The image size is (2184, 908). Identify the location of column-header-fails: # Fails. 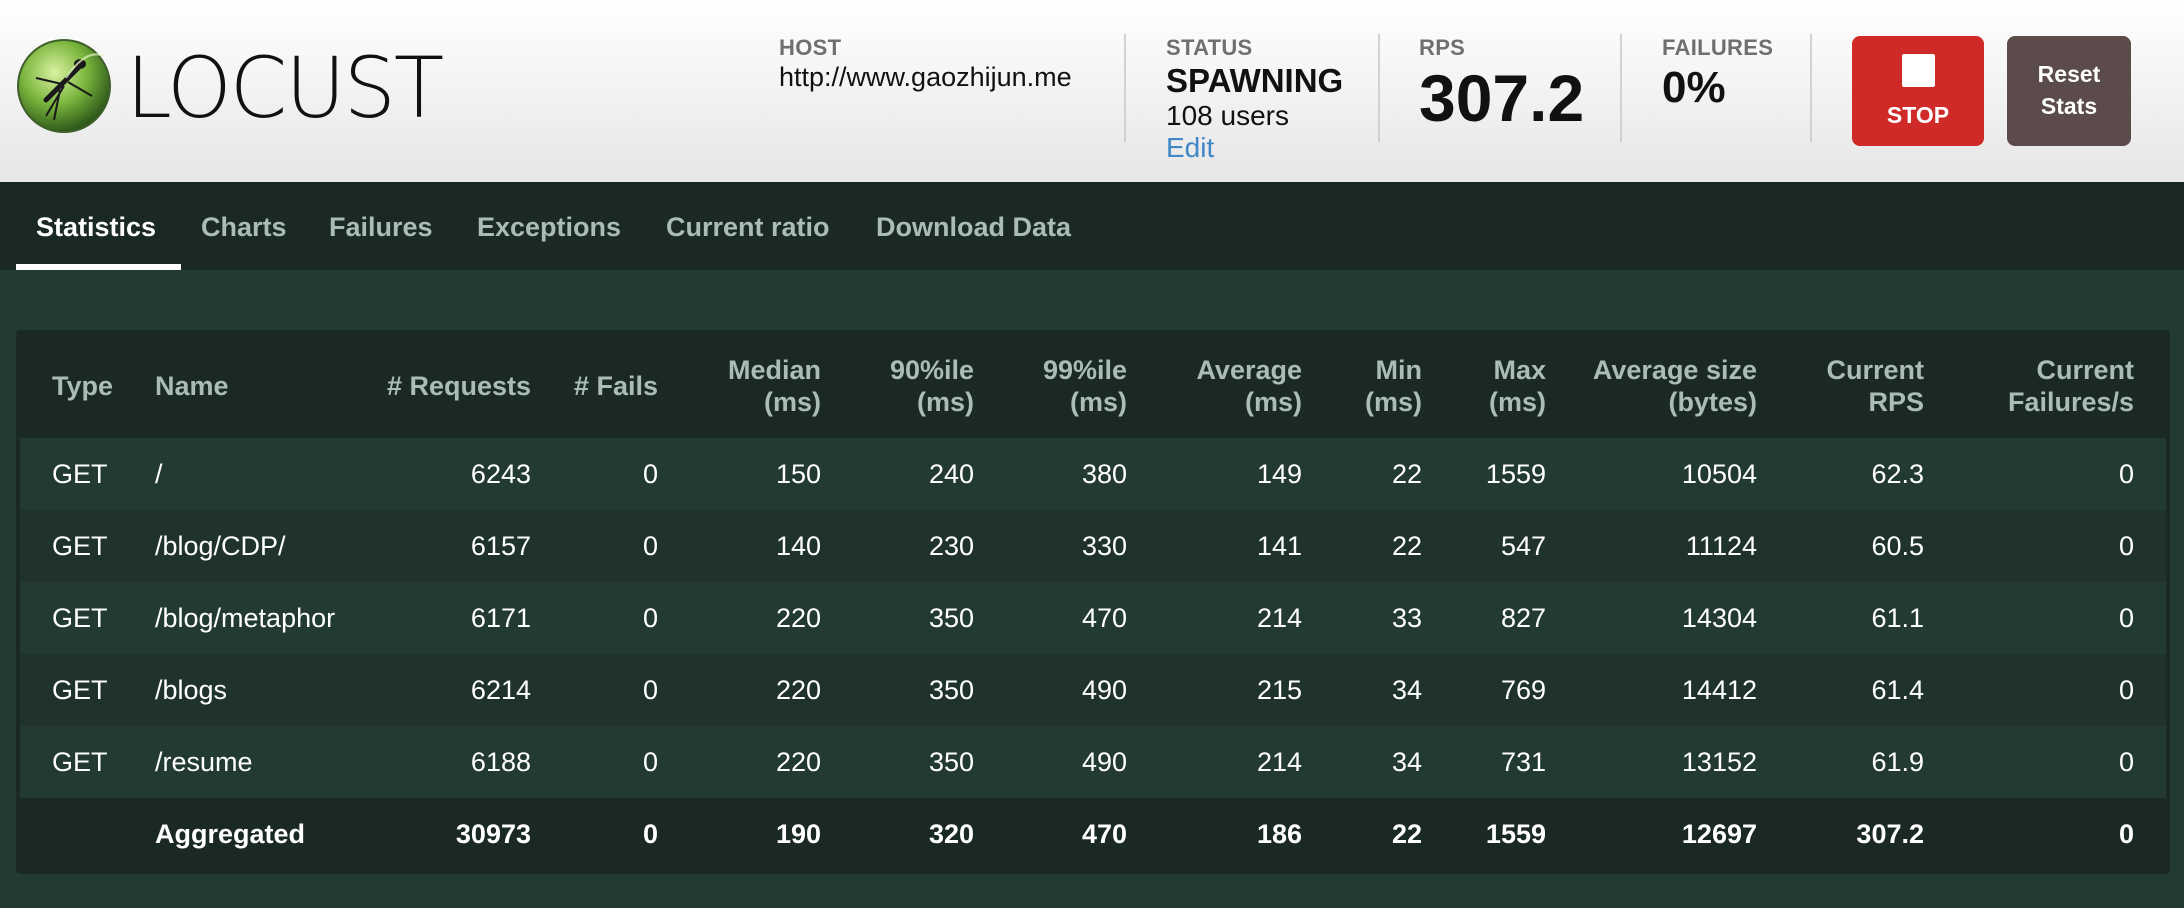
(616, 386).